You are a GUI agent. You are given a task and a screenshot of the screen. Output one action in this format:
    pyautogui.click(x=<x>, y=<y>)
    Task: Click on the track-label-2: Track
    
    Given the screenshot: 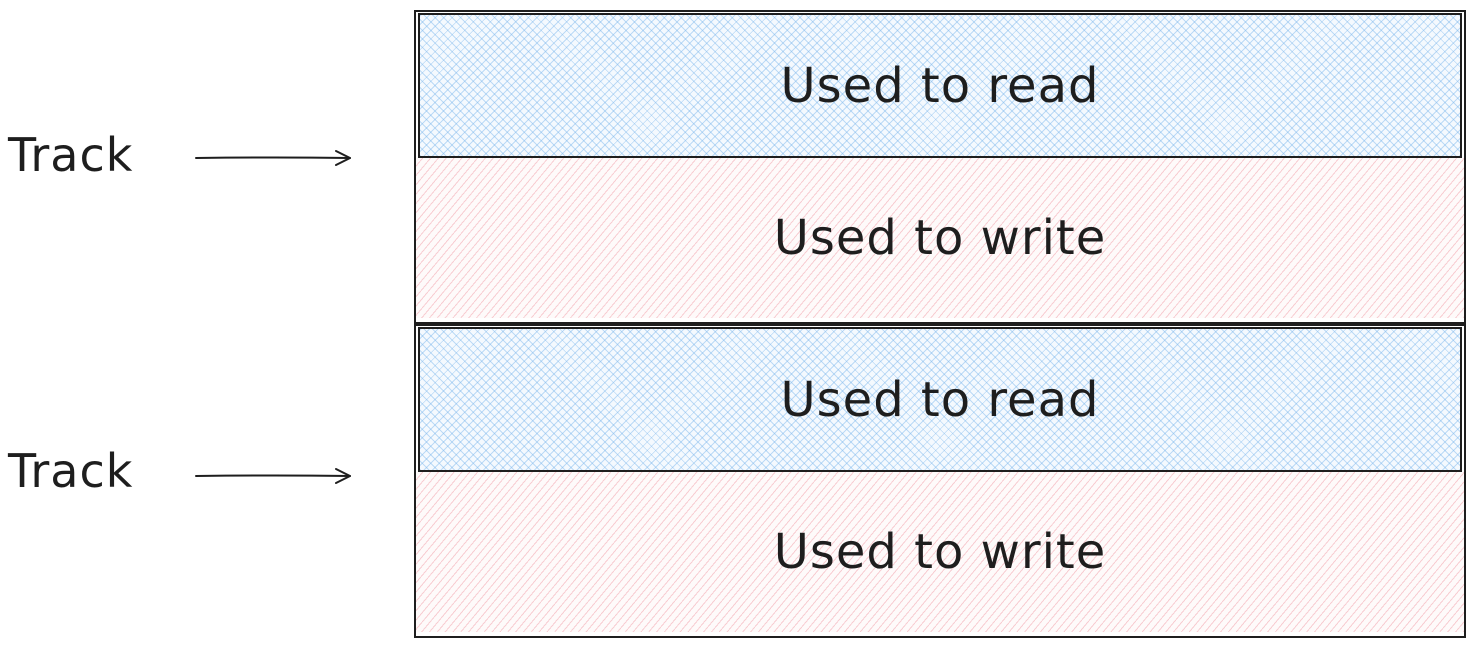 What is the action you would take?
    pyautogui.click(x=71, y=471)
    